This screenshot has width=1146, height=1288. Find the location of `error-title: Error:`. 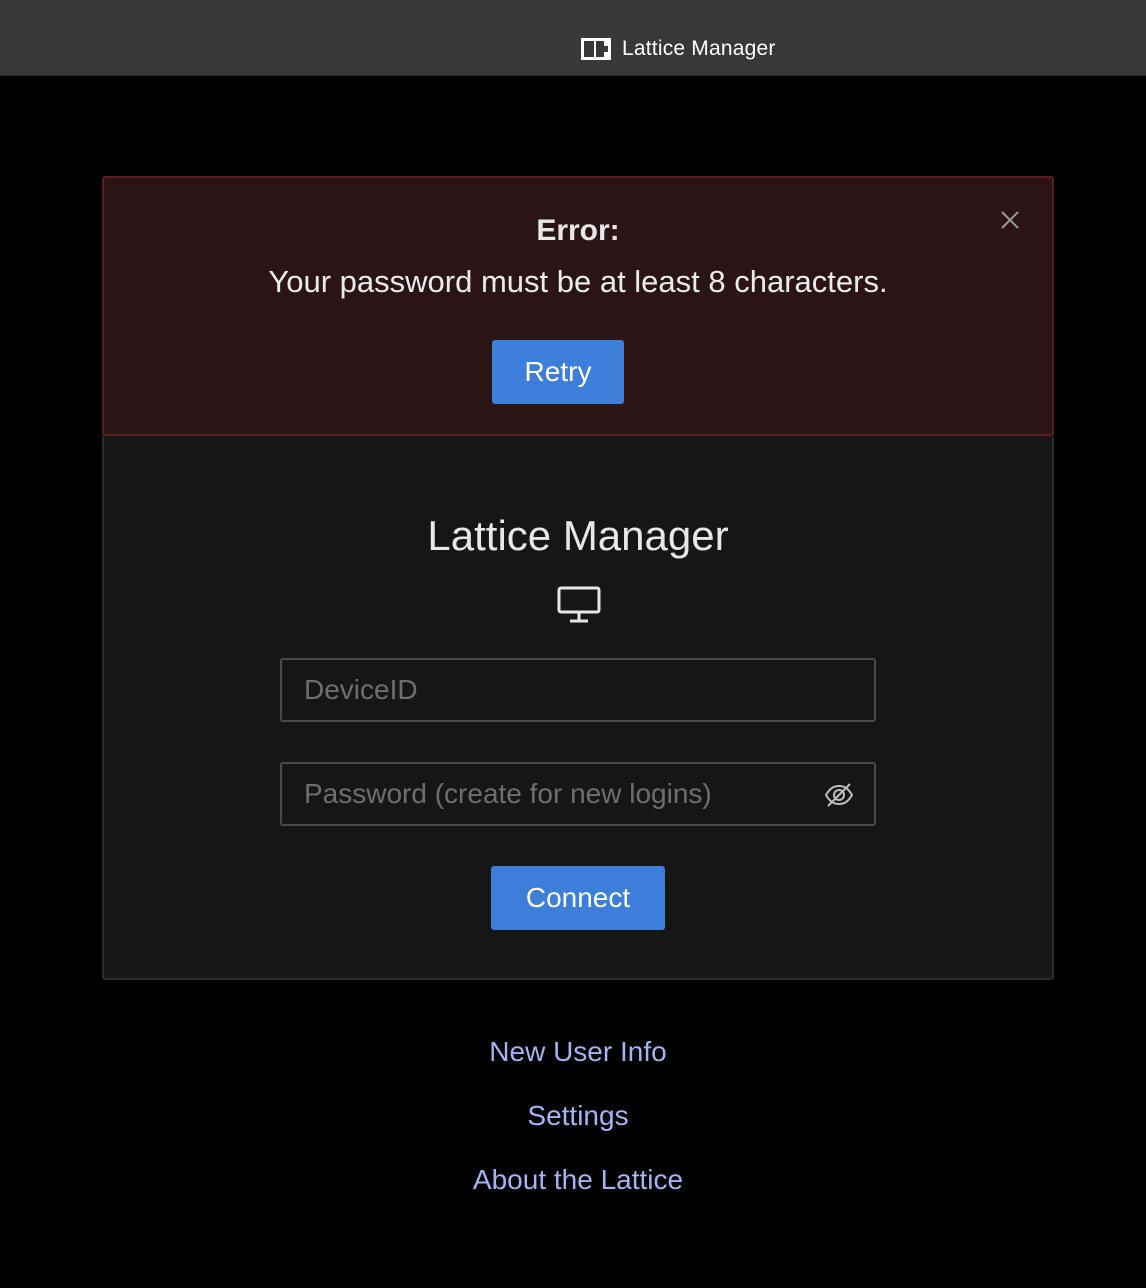

error-title: Error: is located at coordinates (578, 230).